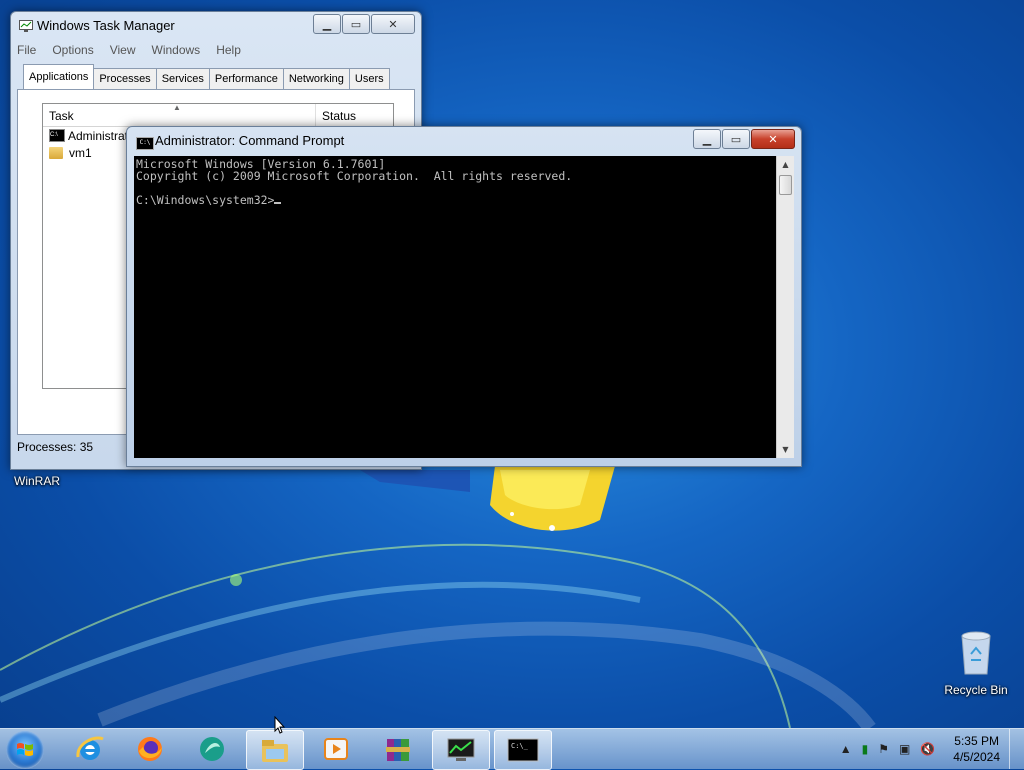 This screenshot has width=1024, height=770. What do you see at coordinates (182, 78) in the screenshot?
I see `tab-services: Services` at bounding box center [182, 78].